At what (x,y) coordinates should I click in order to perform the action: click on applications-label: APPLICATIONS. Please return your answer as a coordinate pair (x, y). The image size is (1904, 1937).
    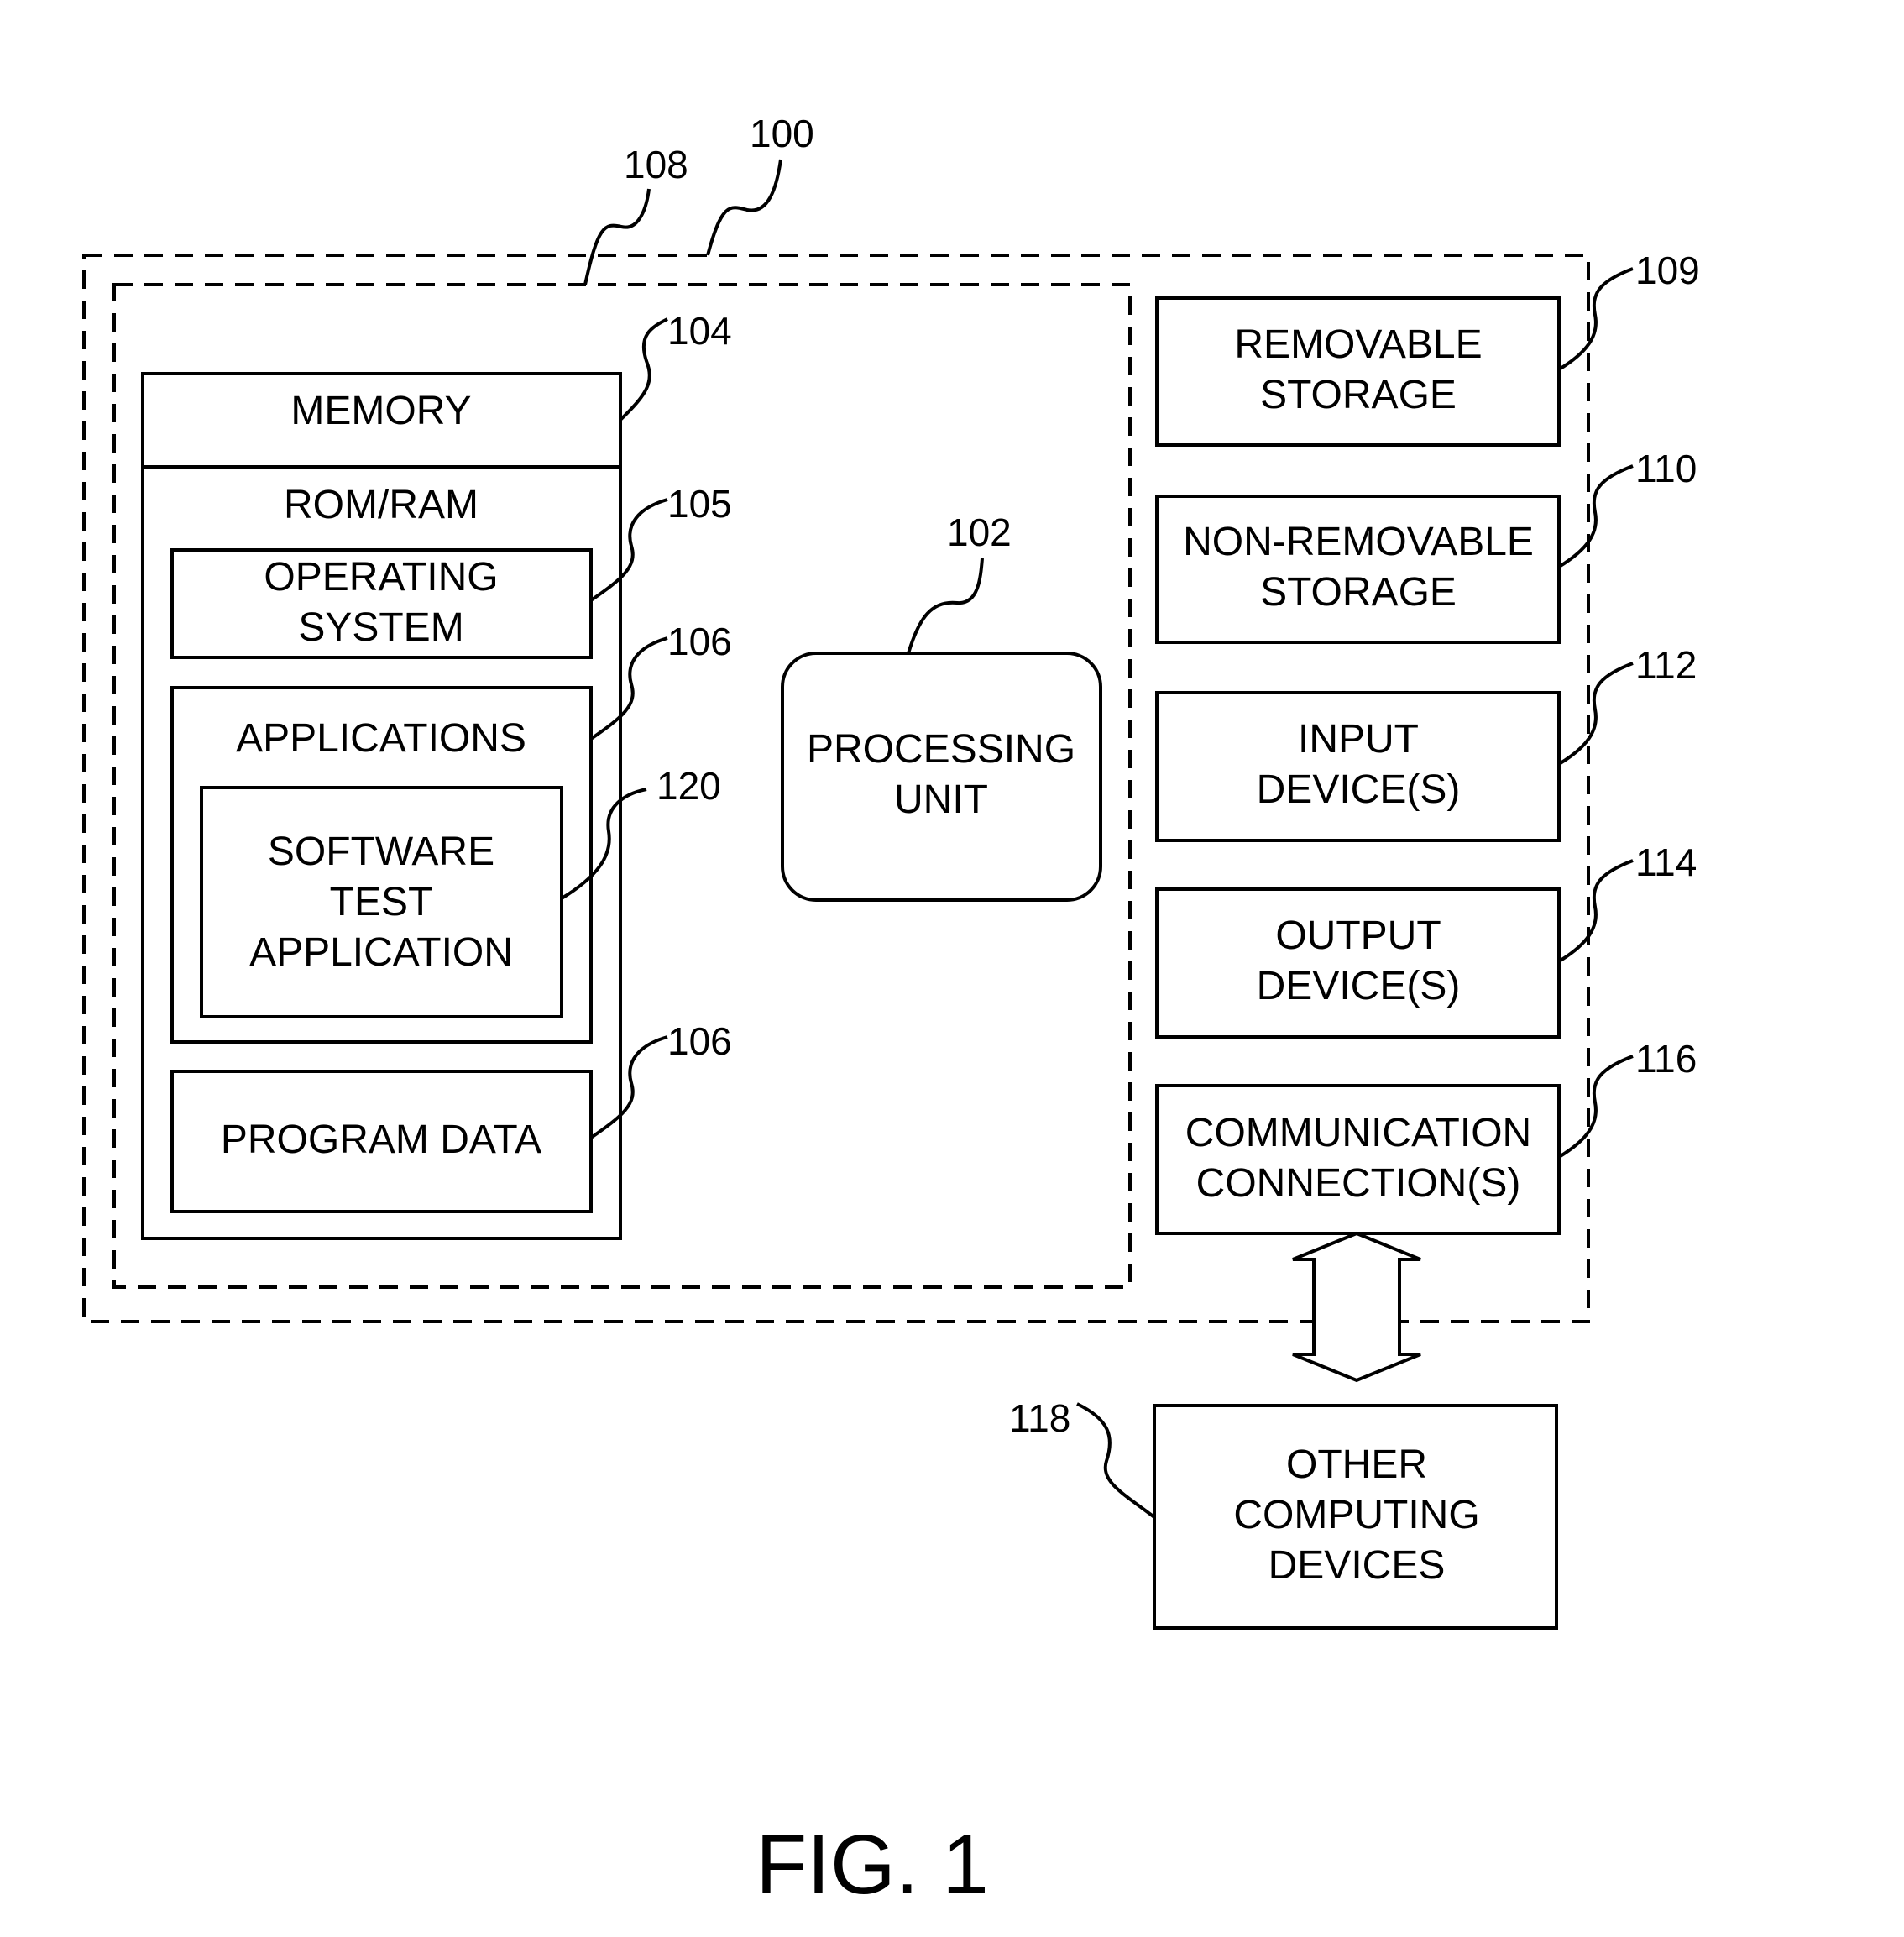
    Looking at the image, I should click on (381, 738).